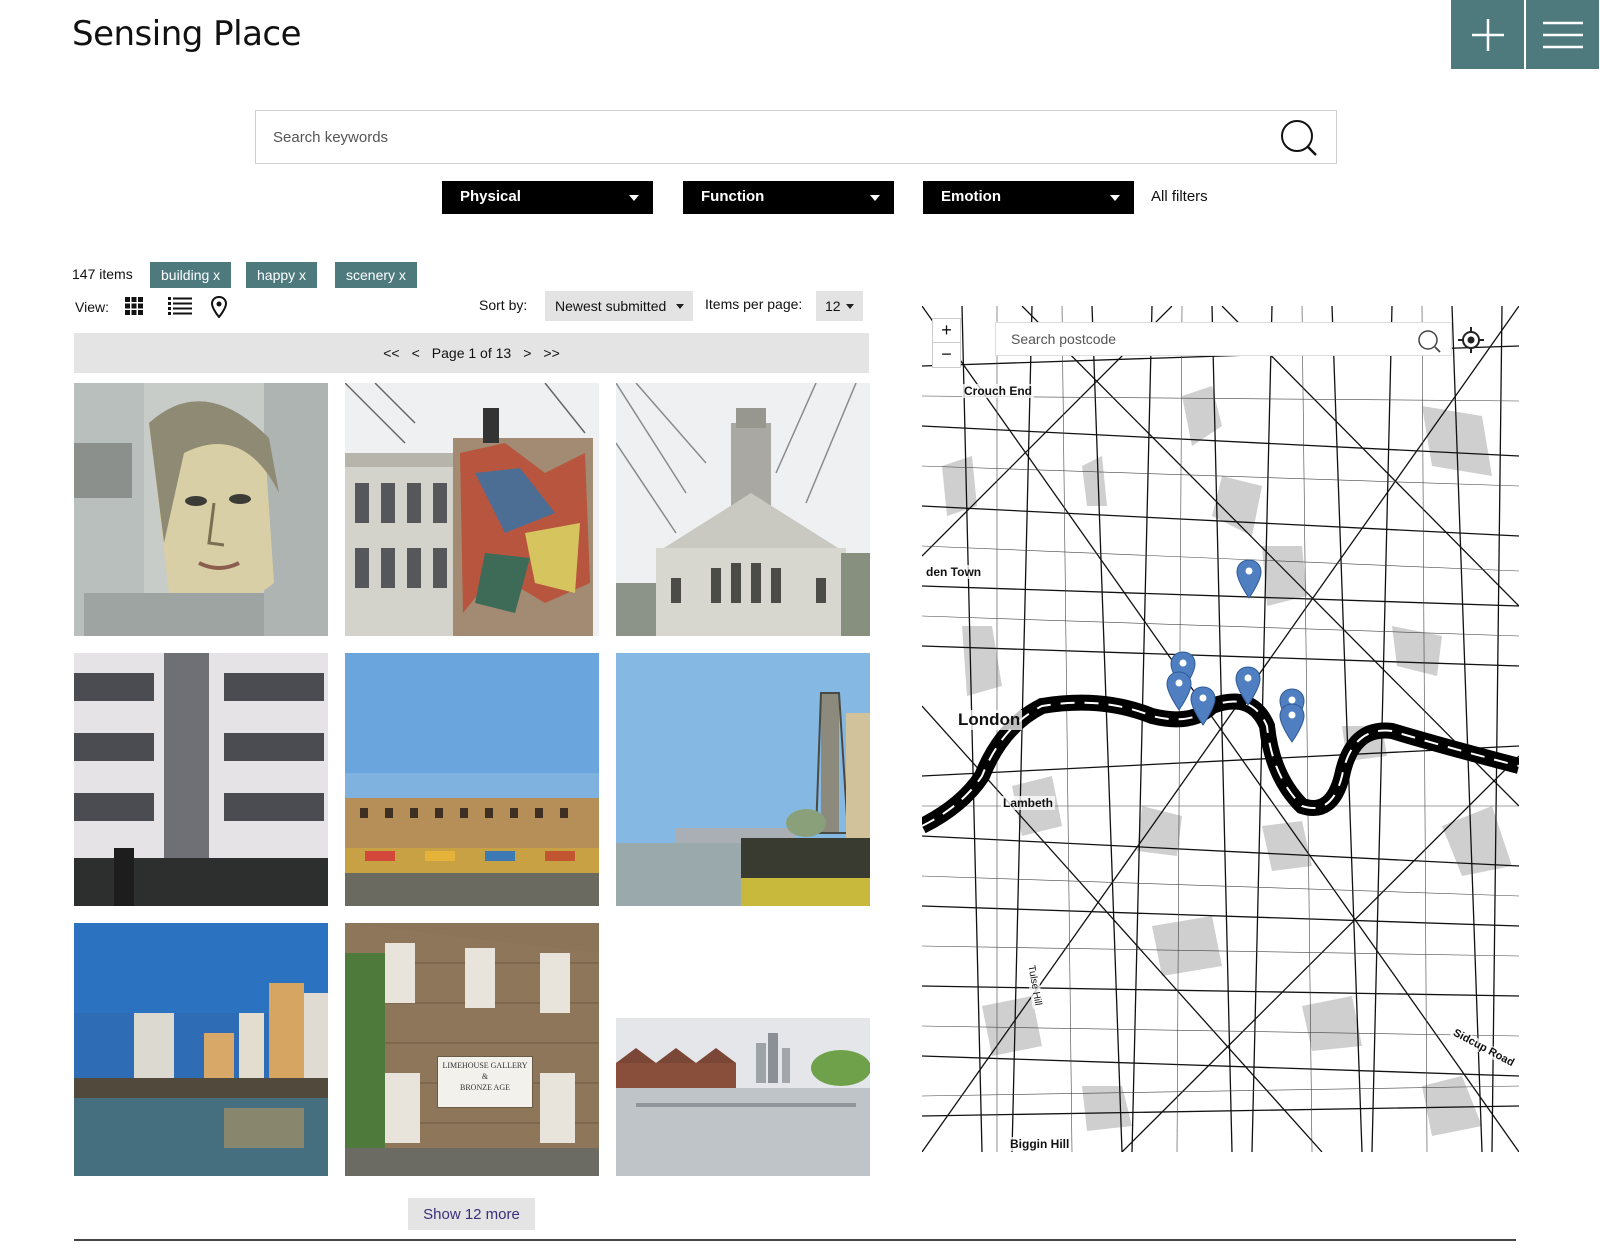 The height and width of the screenshot is (1251, 1600). I want to click on all-filters-link: All filters, so click(1179, 196).